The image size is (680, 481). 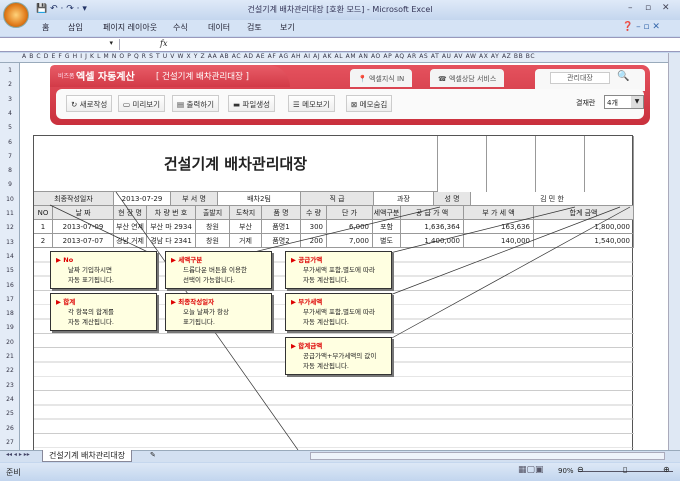 I want to click on row-number: 1, so click(x=10, y=70).